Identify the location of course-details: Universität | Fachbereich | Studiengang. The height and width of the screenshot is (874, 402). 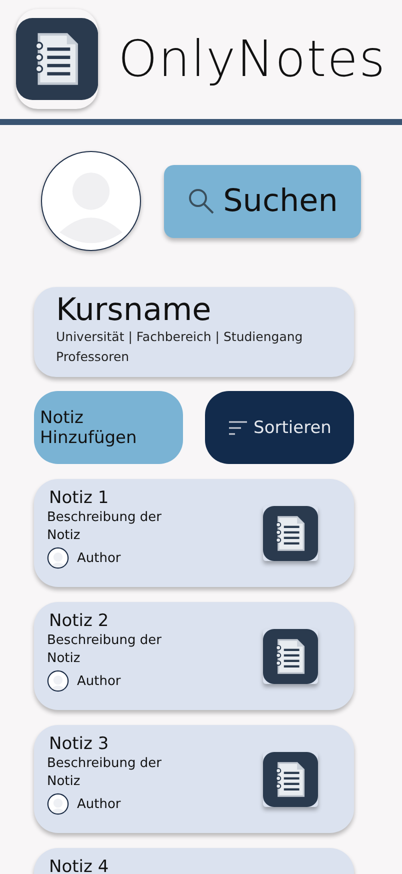
(180, 337).